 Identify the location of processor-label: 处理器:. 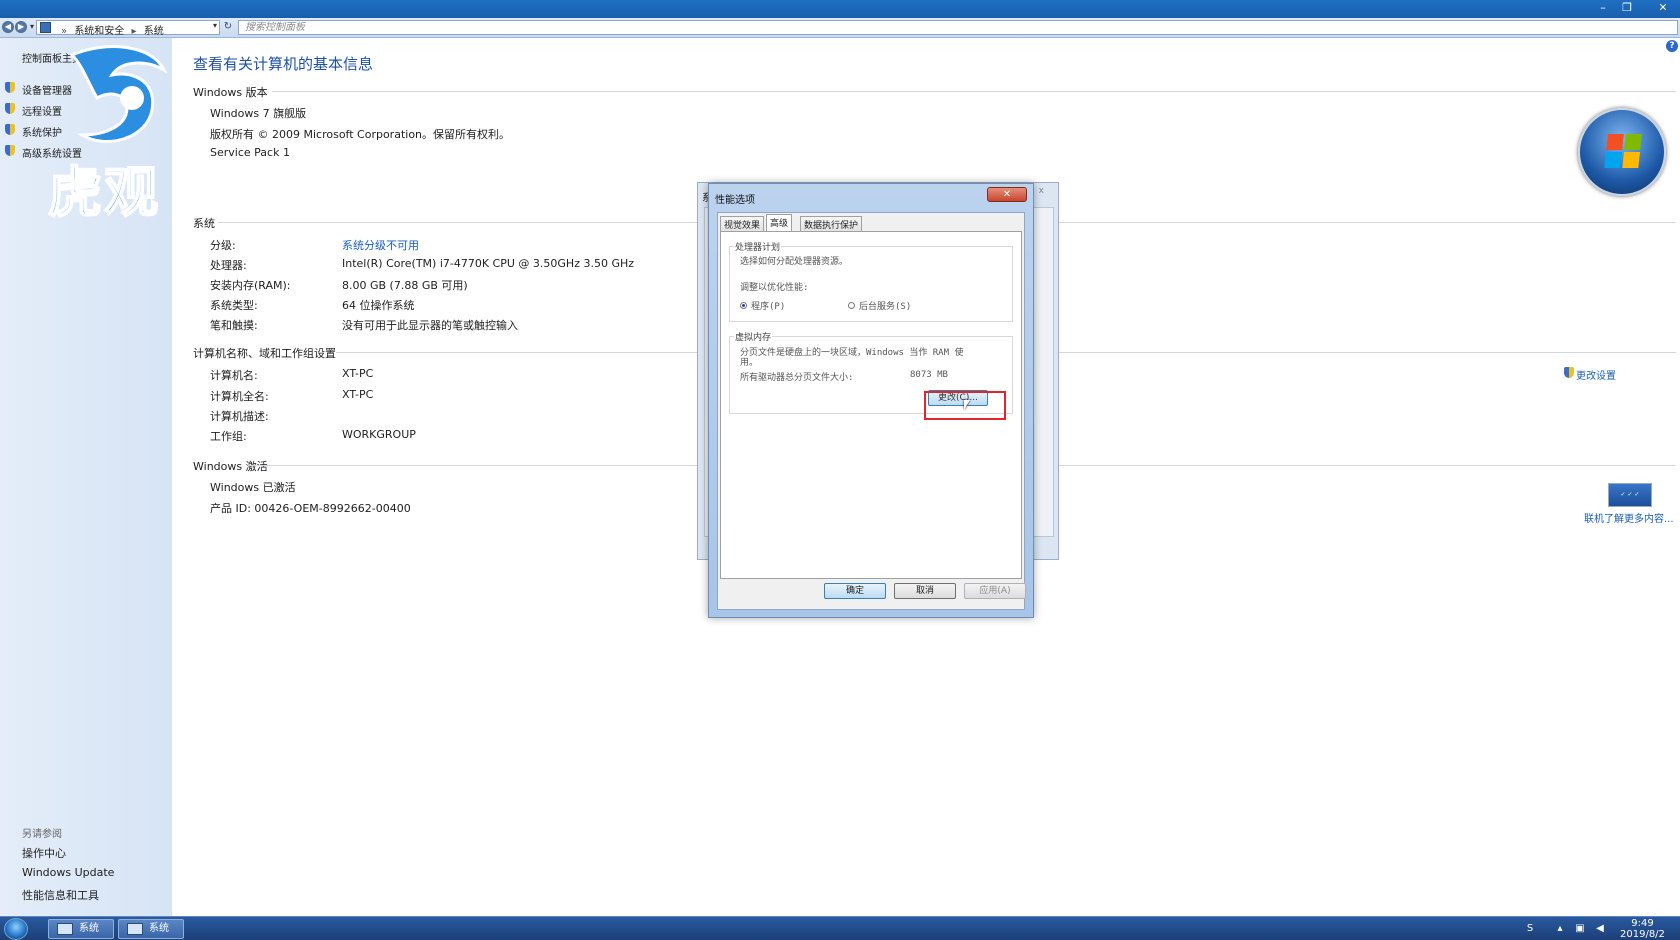
(228, 265).